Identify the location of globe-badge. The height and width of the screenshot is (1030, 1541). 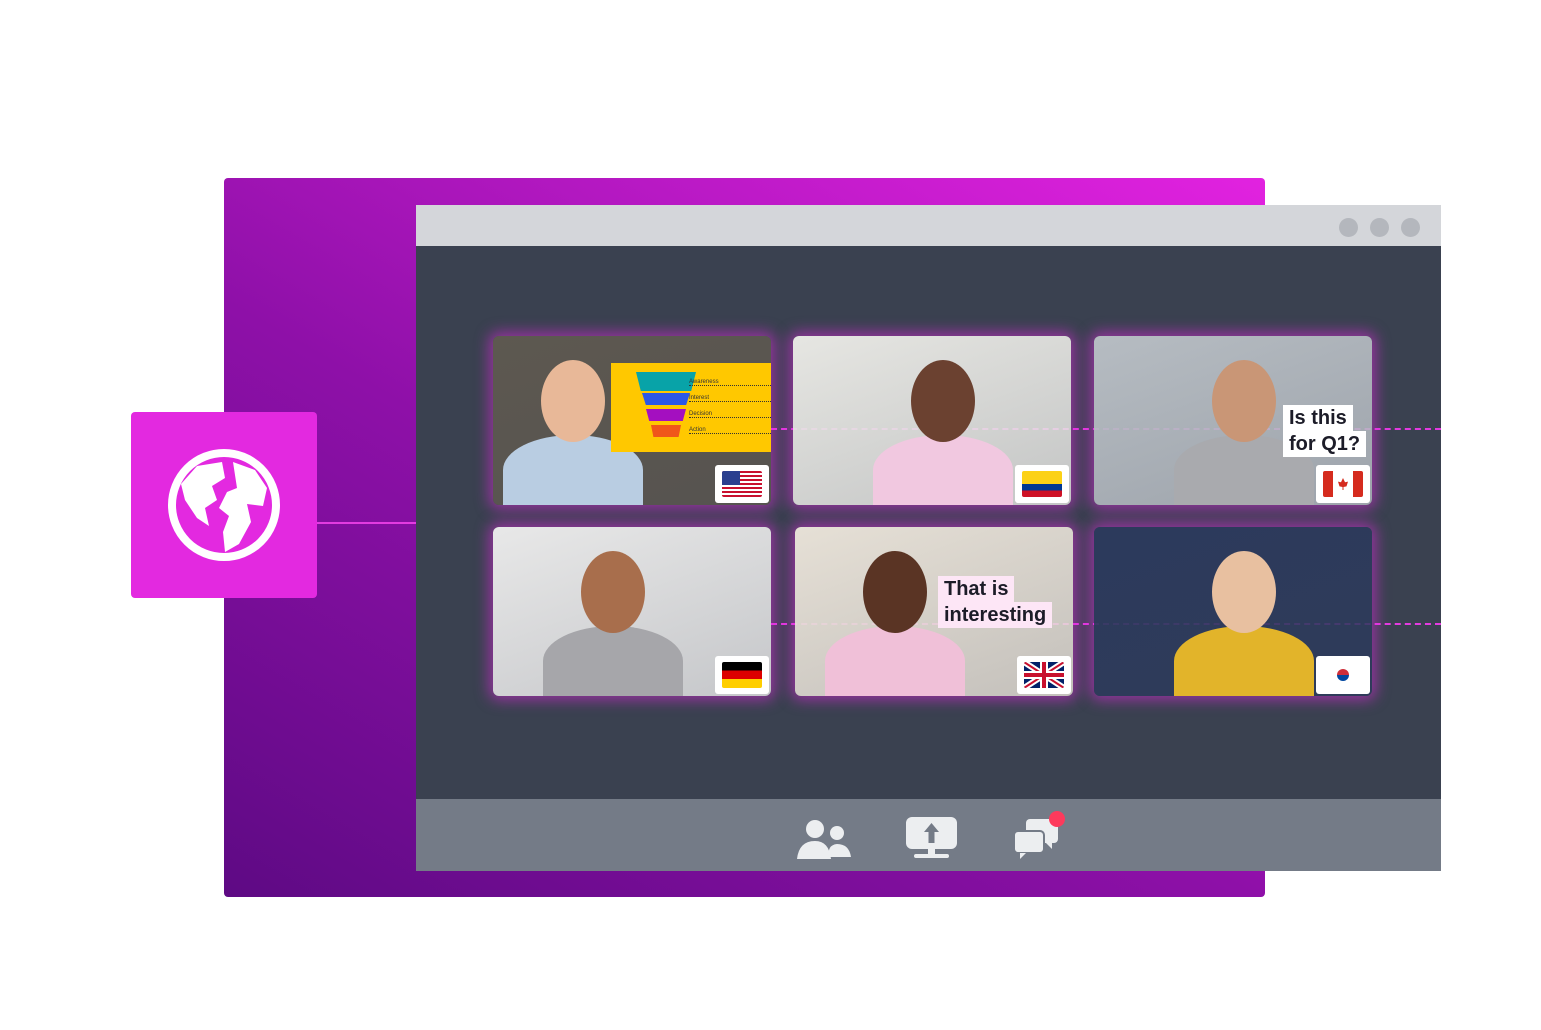
(224, 505).